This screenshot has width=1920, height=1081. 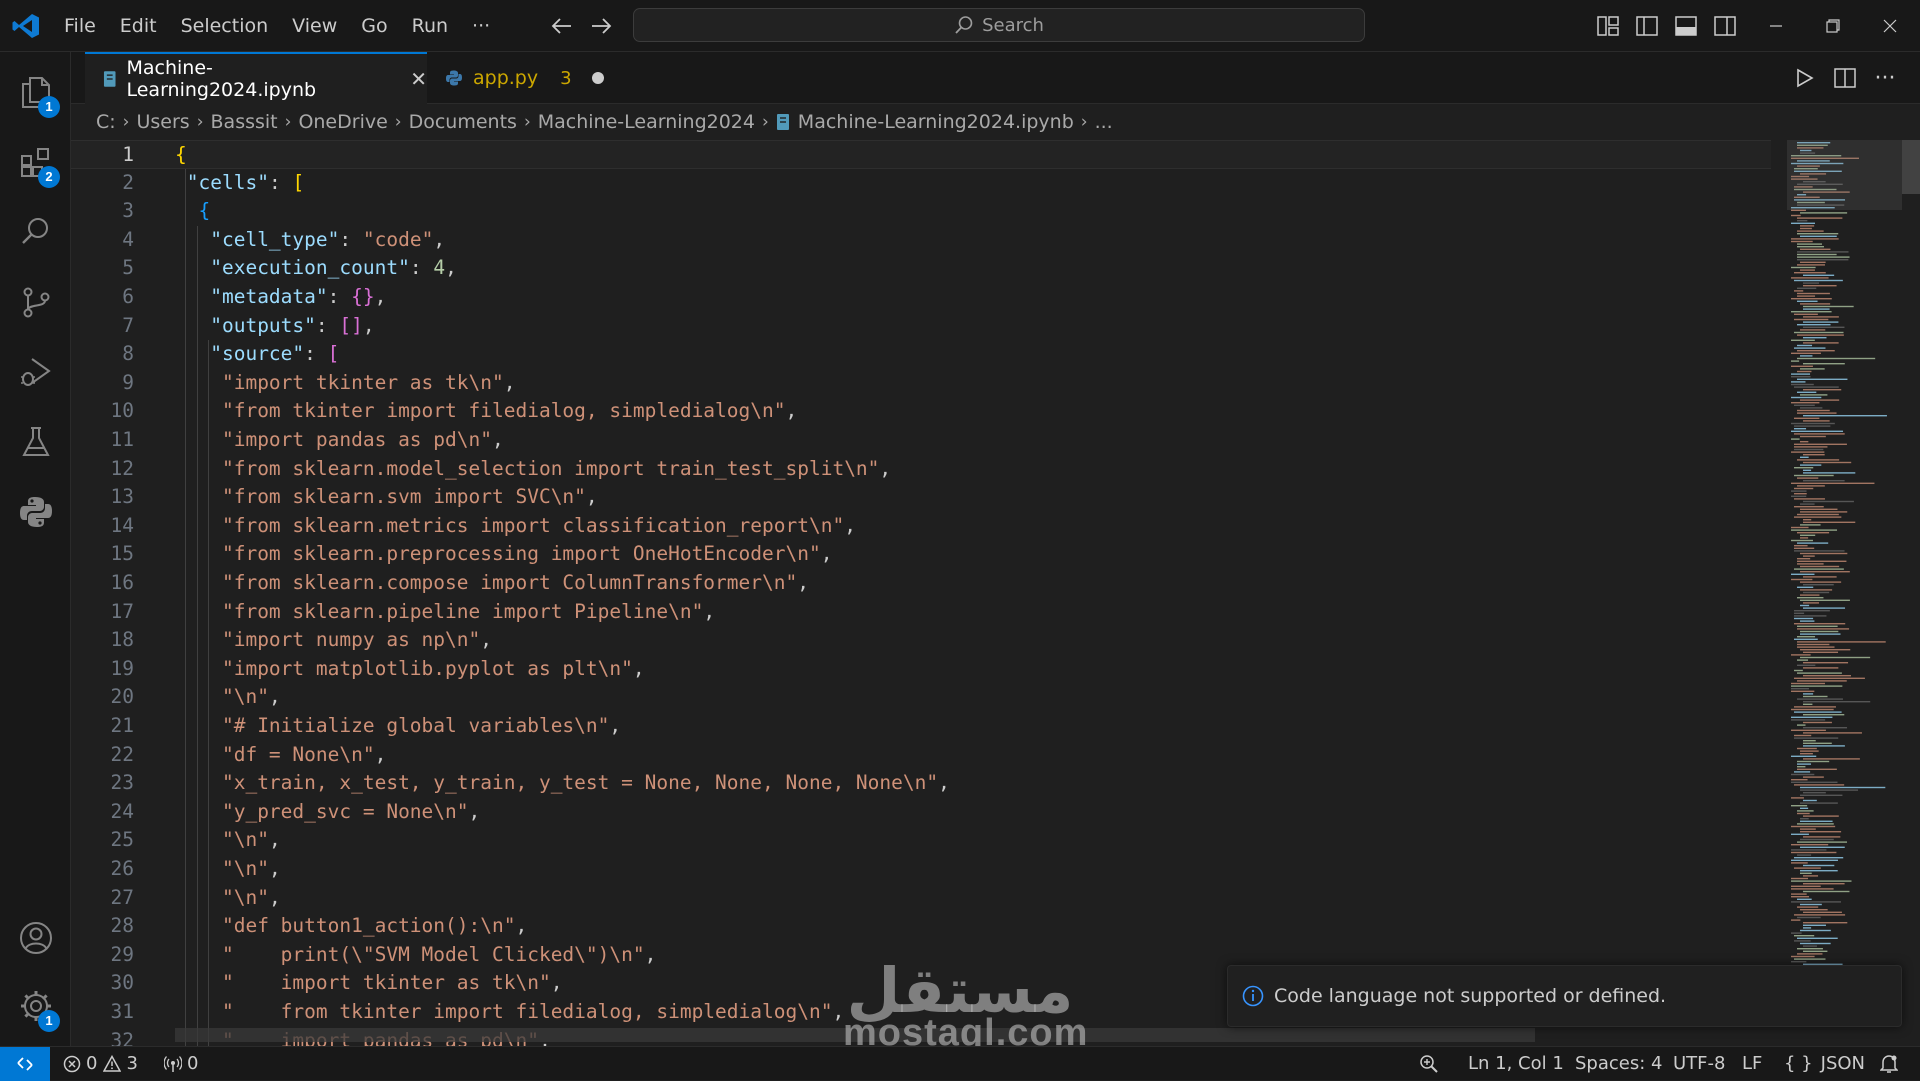 What do you see at coordinates (1833, 26) in the screenshot?
I see `restore-icon` at bounding box center [1833, 26].